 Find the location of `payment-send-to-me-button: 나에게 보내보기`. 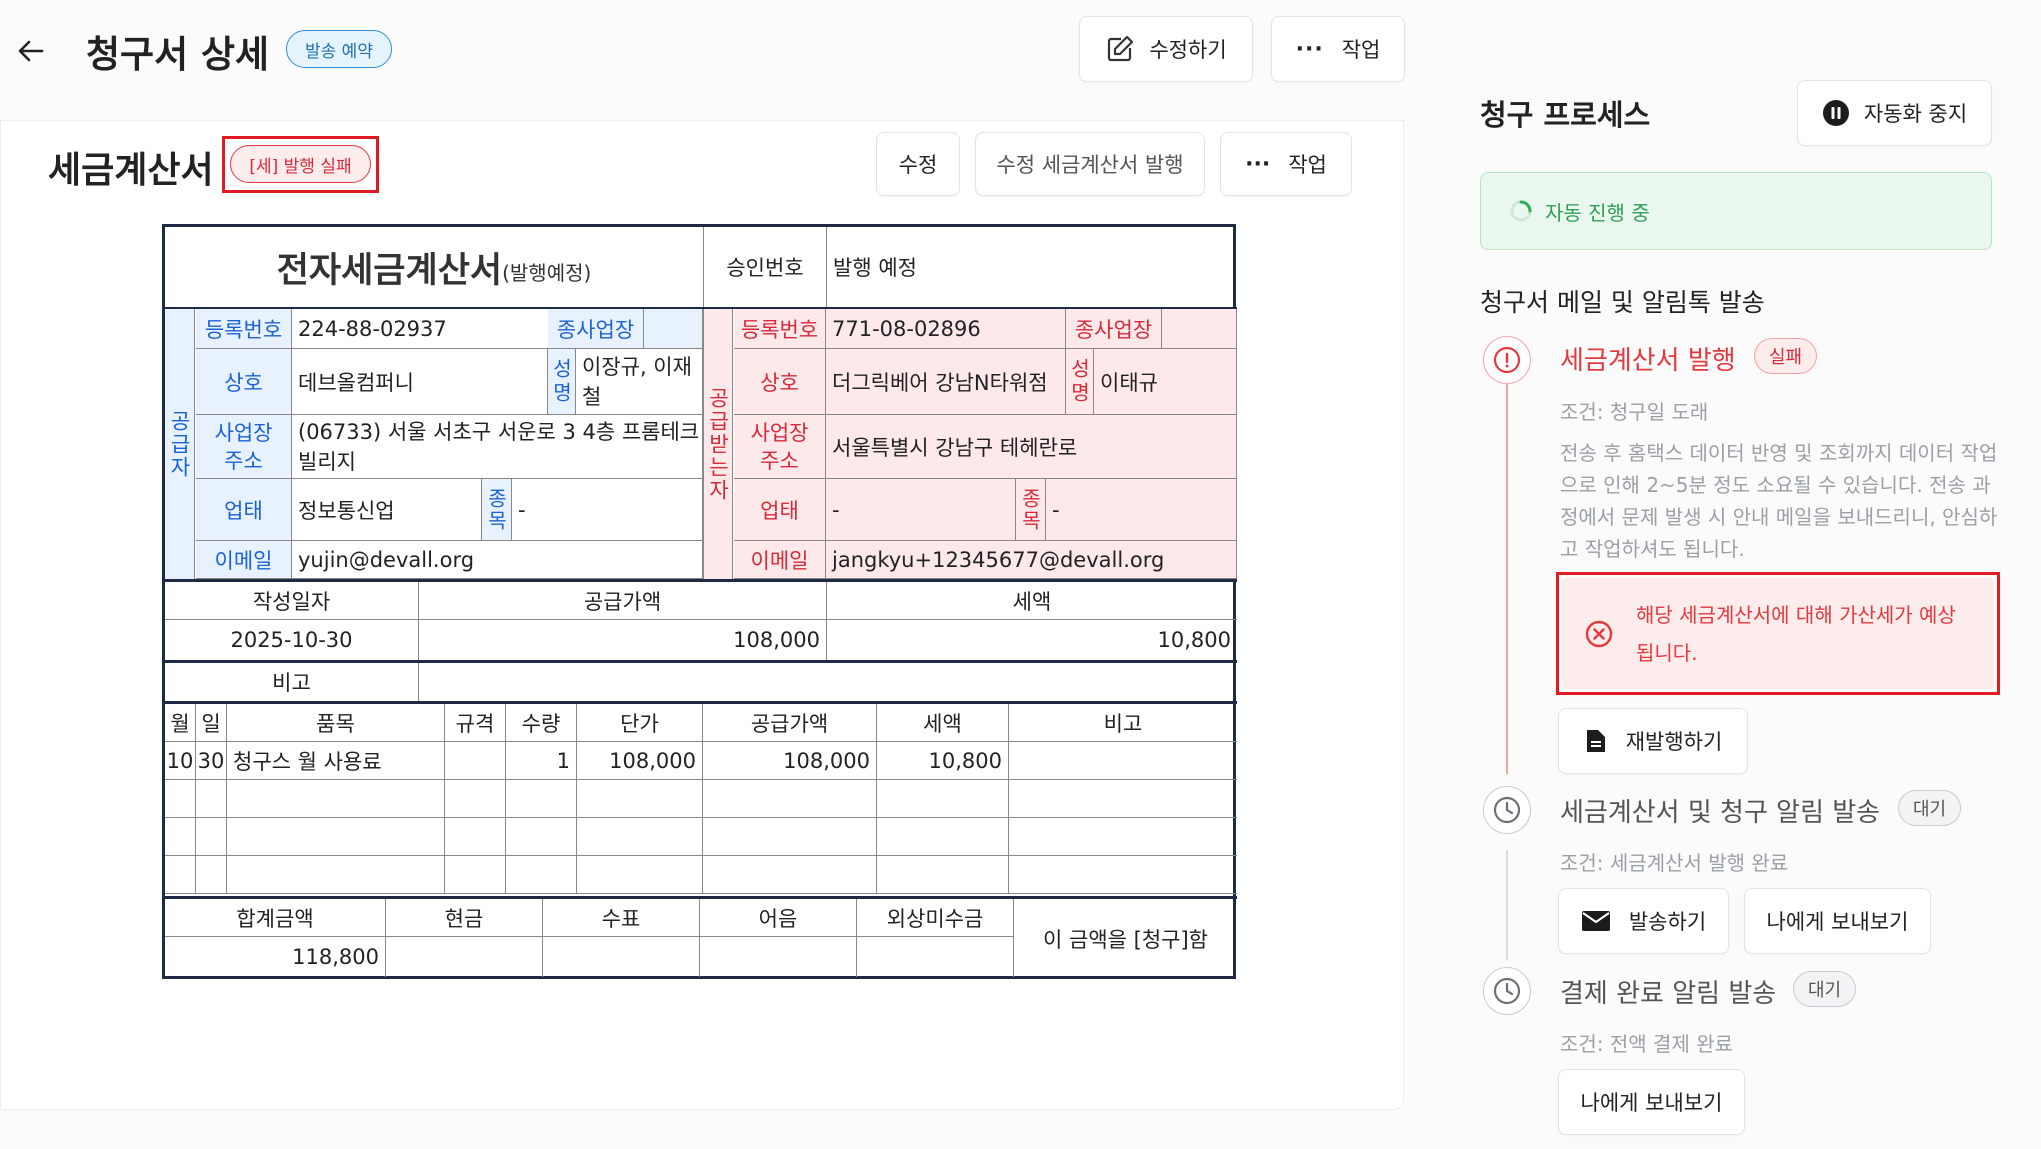

payment-send-to-me-button: 나에게 보내보기 is located at coordinates (1651, 1102).